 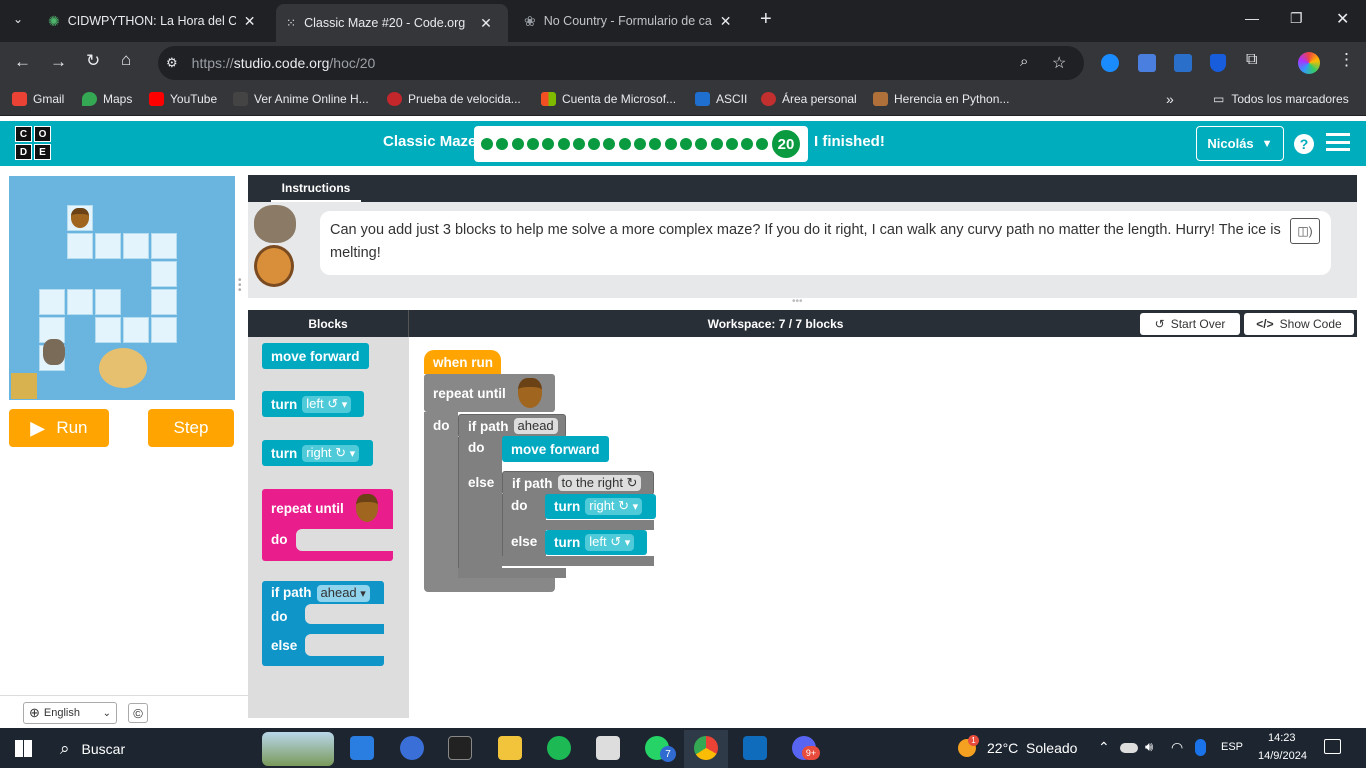 What do you see at coordinates (1147, 63) in the screenshot?
I see `translate-icon` at bounding box center [1147, 63].